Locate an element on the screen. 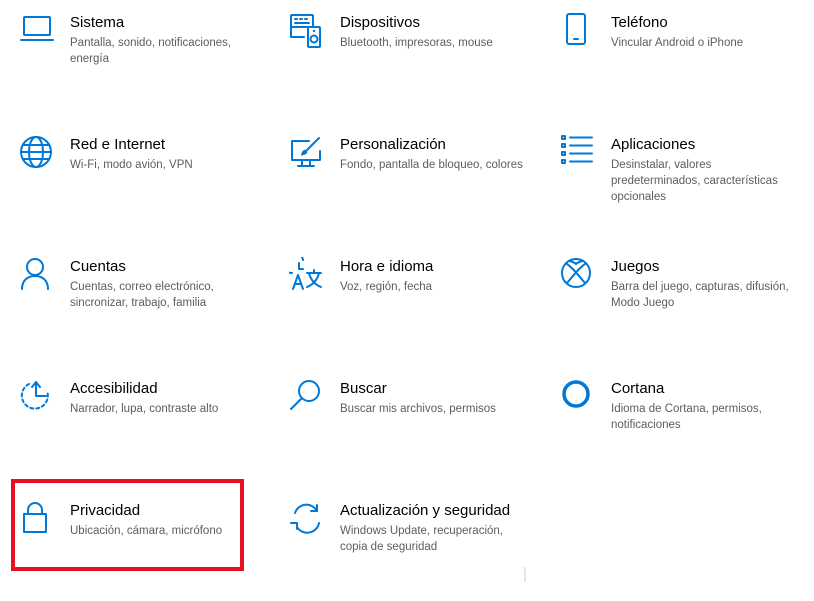  tile-hora-e-idioma: Hora e idioma Voz, región, fecha is located at coordinates (414, 307).